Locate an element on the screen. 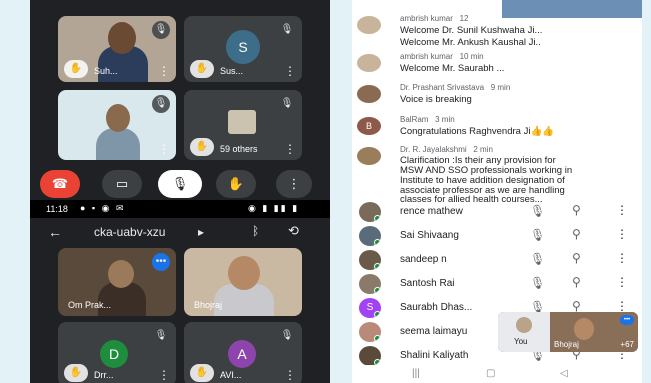  participant-tile: Bhojraj is located at coordinates (243, 282).